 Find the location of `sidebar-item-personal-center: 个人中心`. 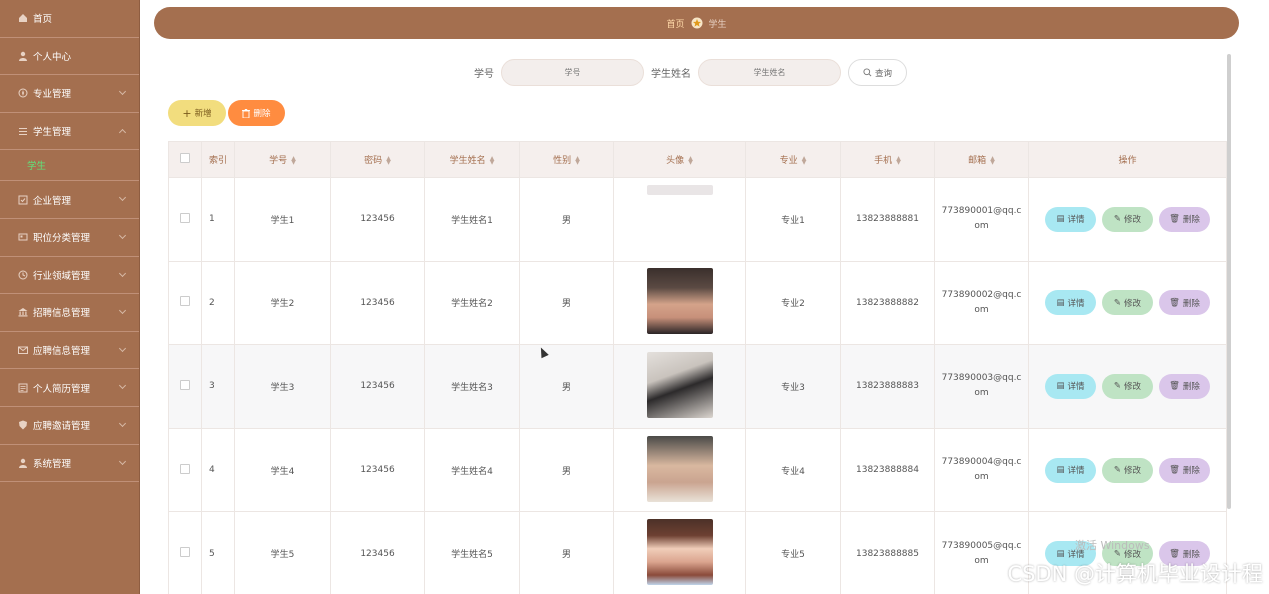

sidebar-item-personal-center: 个人中心 is located at coordinates (69, 57).